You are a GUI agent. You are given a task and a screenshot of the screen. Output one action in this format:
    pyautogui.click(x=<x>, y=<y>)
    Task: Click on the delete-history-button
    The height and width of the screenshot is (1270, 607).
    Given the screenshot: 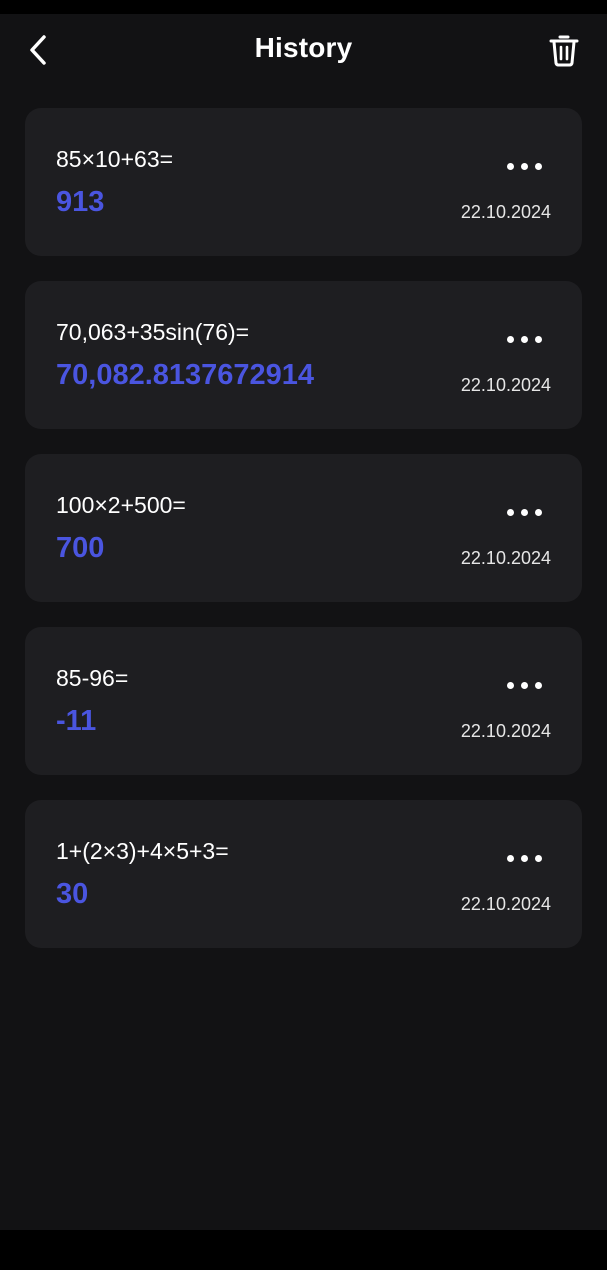 What is the action you would take?
    pyautogui.click(x=564, y=50)
    